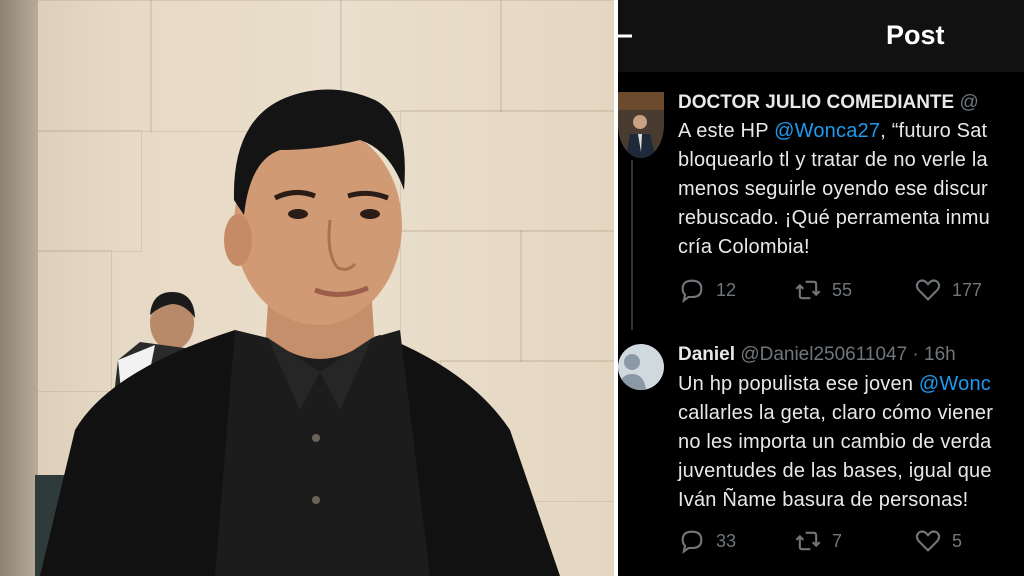 Image resolution: width=1024 pixels, height=576 pixels. Describe the element at coordinates (641, 125) in the screenshot. I see `avatar-julio` at that location.